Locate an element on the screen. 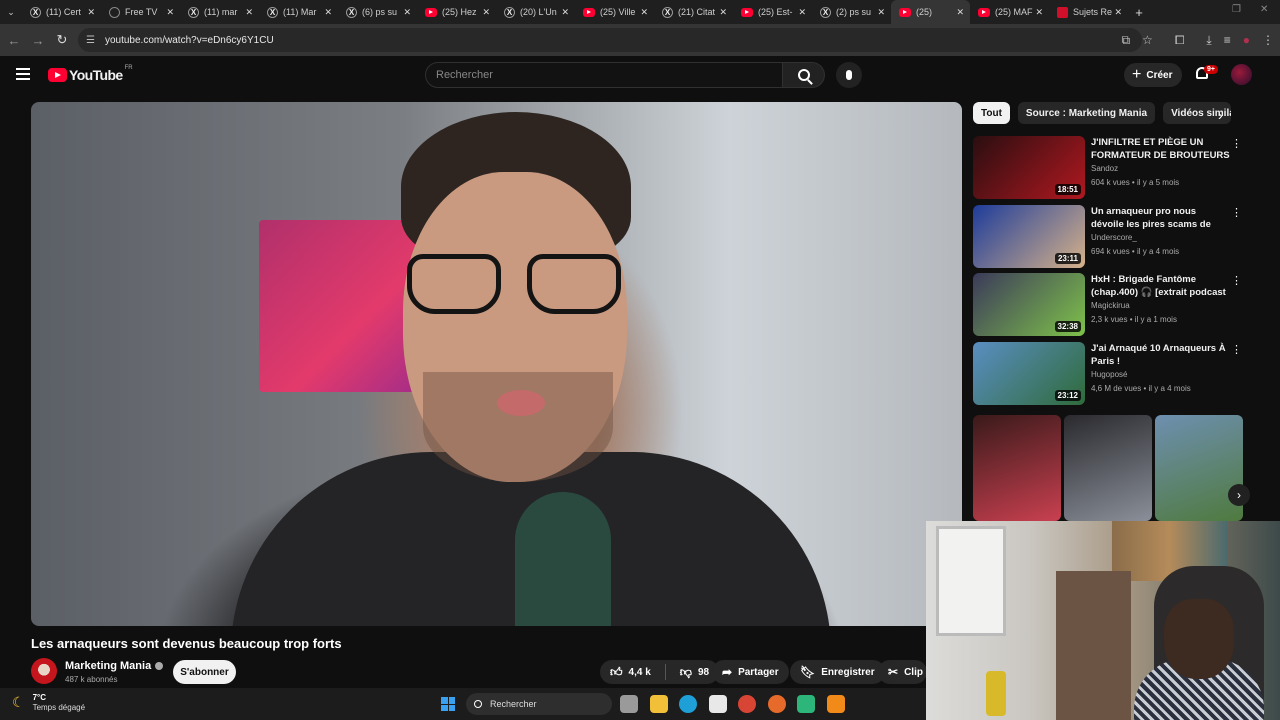  browser-tab: X (11) Mar ✕ is located at coordinates (298, 12).